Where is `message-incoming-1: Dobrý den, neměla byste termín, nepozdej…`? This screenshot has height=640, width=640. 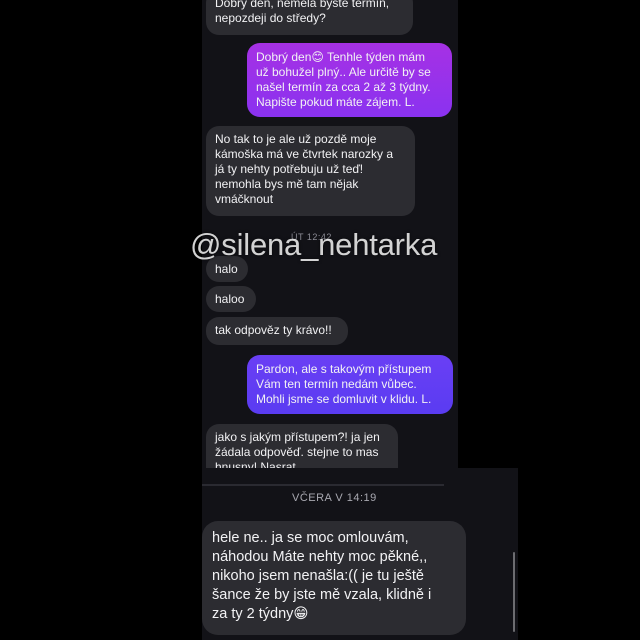
message-incoming-1: Dobrý den, neměla byste termín, nepozdej… is located at coordinates (309, 17).